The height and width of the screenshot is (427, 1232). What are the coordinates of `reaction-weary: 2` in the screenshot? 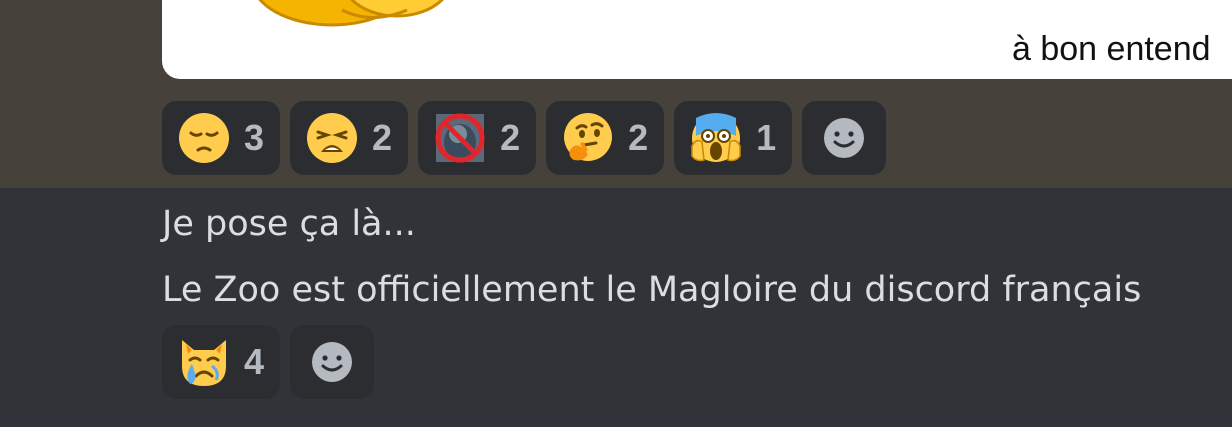 It's located at (349, 138).